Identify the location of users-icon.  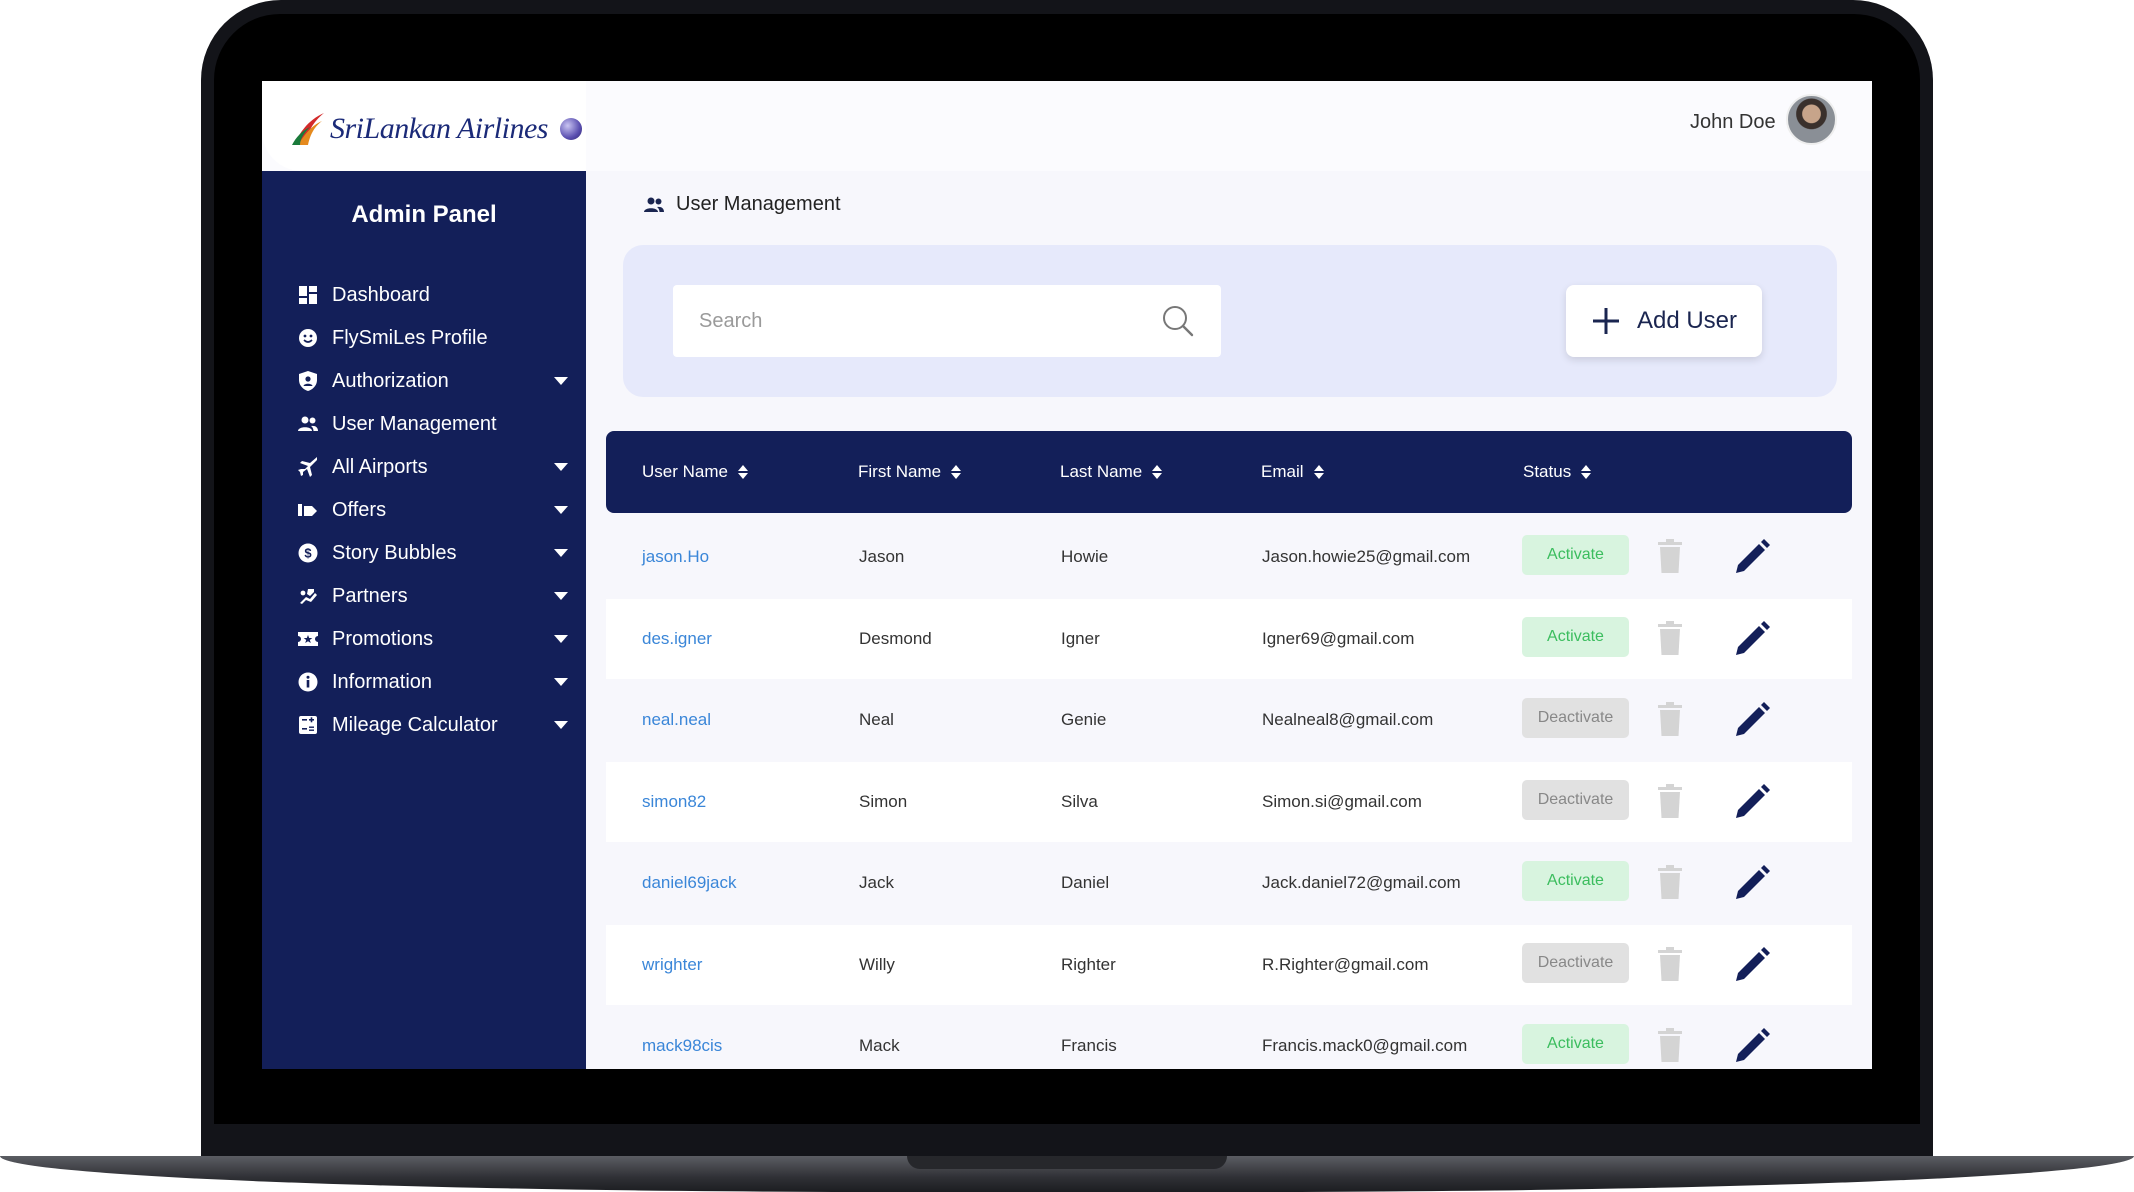
(654, 204).